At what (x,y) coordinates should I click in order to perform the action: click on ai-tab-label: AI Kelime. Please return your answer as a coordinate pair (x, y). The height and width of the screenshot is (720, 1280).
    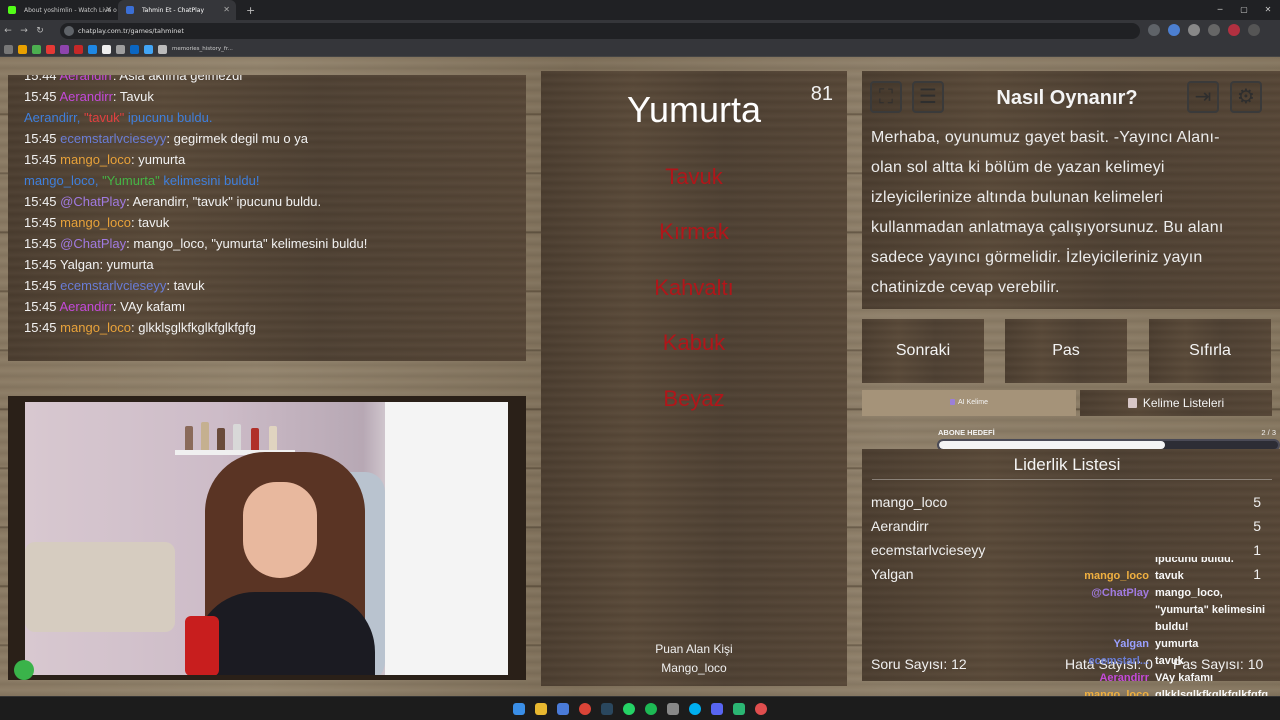
    Looking at the image, I should click on (973, 402).